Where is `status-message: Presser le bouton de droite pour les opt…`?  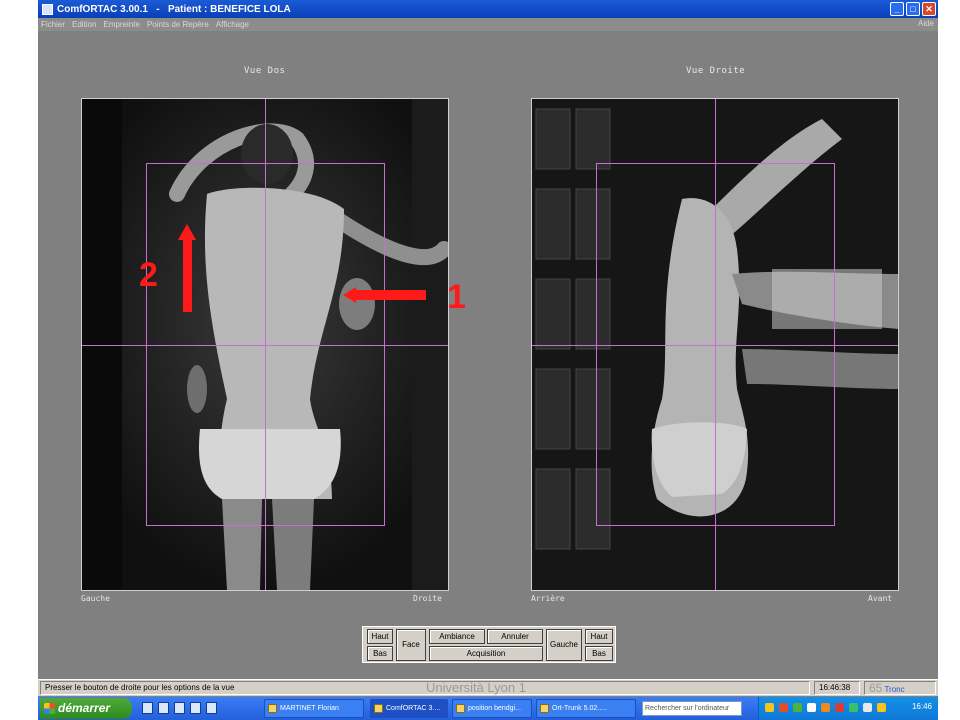
status-message: Presser le bouton de droite pour les opt… is located at coordinates (425, 688).